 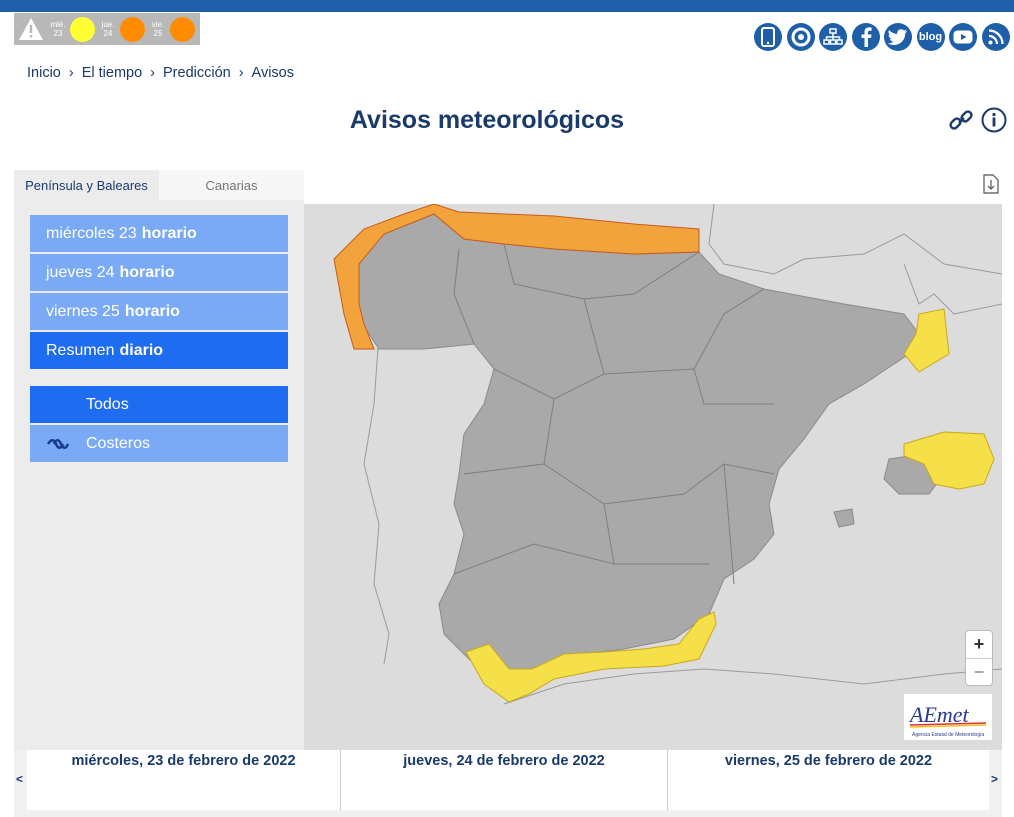 What do you see at coordinates (994, 123) in the screenshot?
I see `info-icon` at bounding box center [994, 123].